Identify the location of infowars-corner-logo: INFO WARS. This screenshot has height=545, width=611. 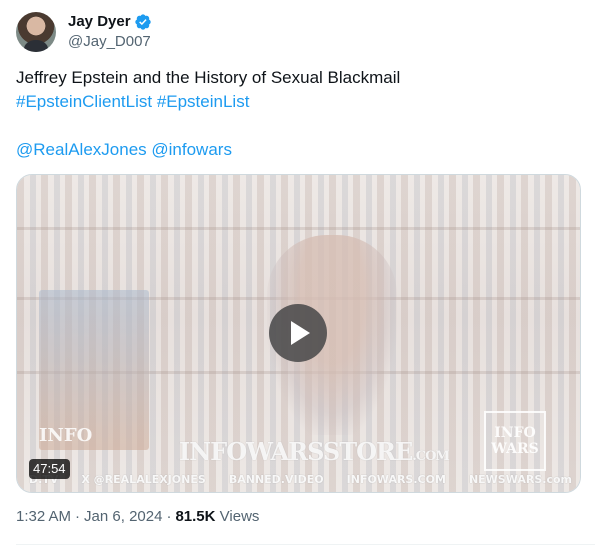
(515, 441).